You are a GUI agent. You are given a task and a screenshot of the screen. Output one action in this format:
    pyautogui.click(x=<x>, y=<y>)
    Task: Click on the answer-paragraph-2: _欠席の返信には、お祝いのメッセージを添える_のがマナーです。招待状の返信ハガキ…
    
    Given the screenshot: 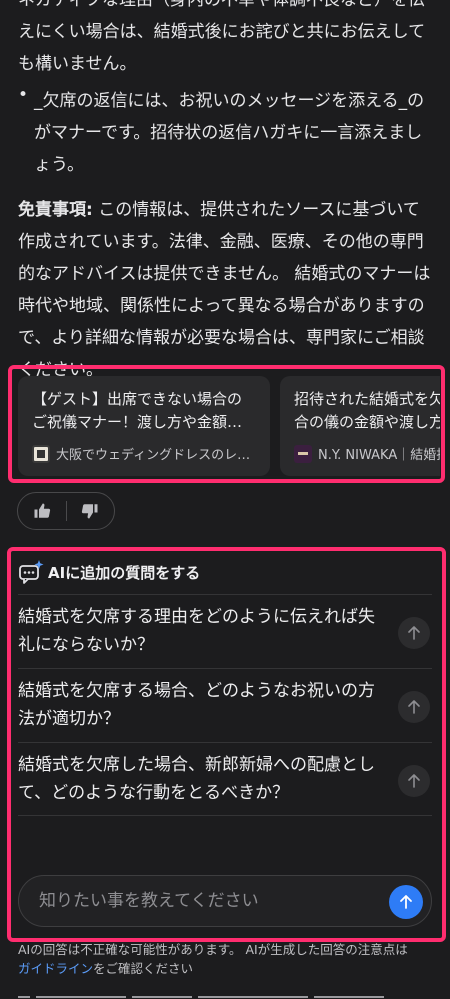 What is the action you would take?
    pyautogui.click(x=229, y=133)
    